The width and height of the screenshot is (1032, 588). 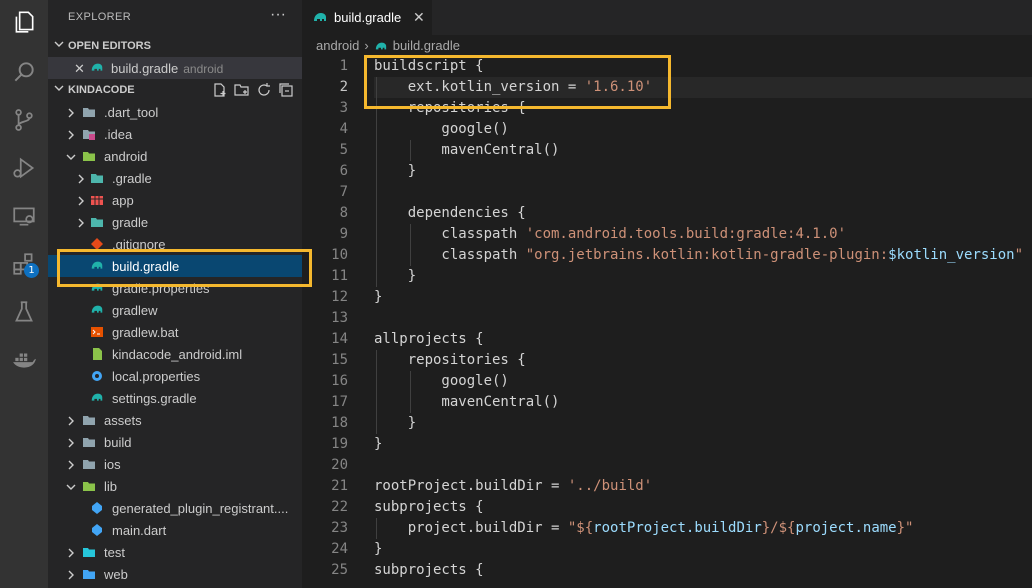 What do you see at coordinates (177, 354) in the screenshot?
I see `tree-item-label: kindacode_android.iml` at bounding box center [177, 354].